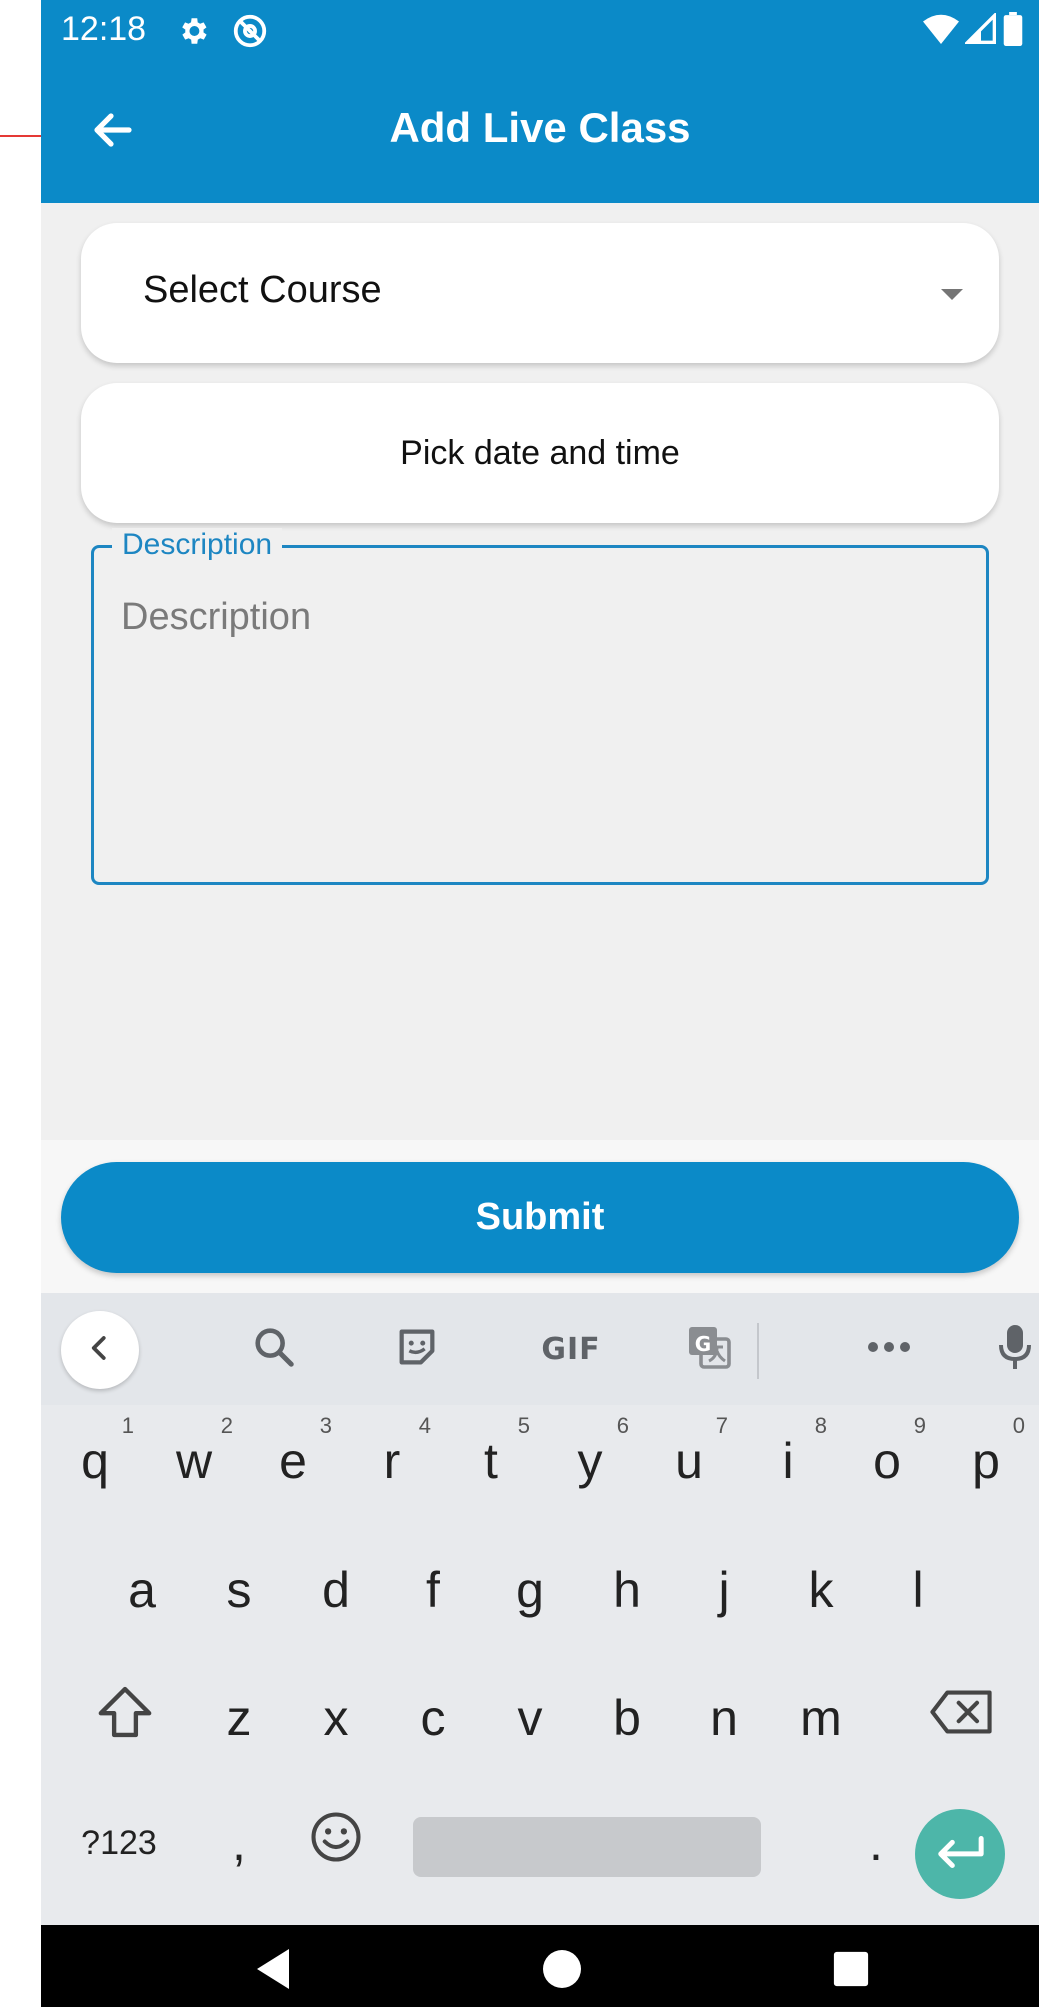 This screenshot has height=2007, width=1039. What do you see at coordinates (876, 1843) in the screenshot?
I see `period-key: .` at bounding box center [876, 1843].